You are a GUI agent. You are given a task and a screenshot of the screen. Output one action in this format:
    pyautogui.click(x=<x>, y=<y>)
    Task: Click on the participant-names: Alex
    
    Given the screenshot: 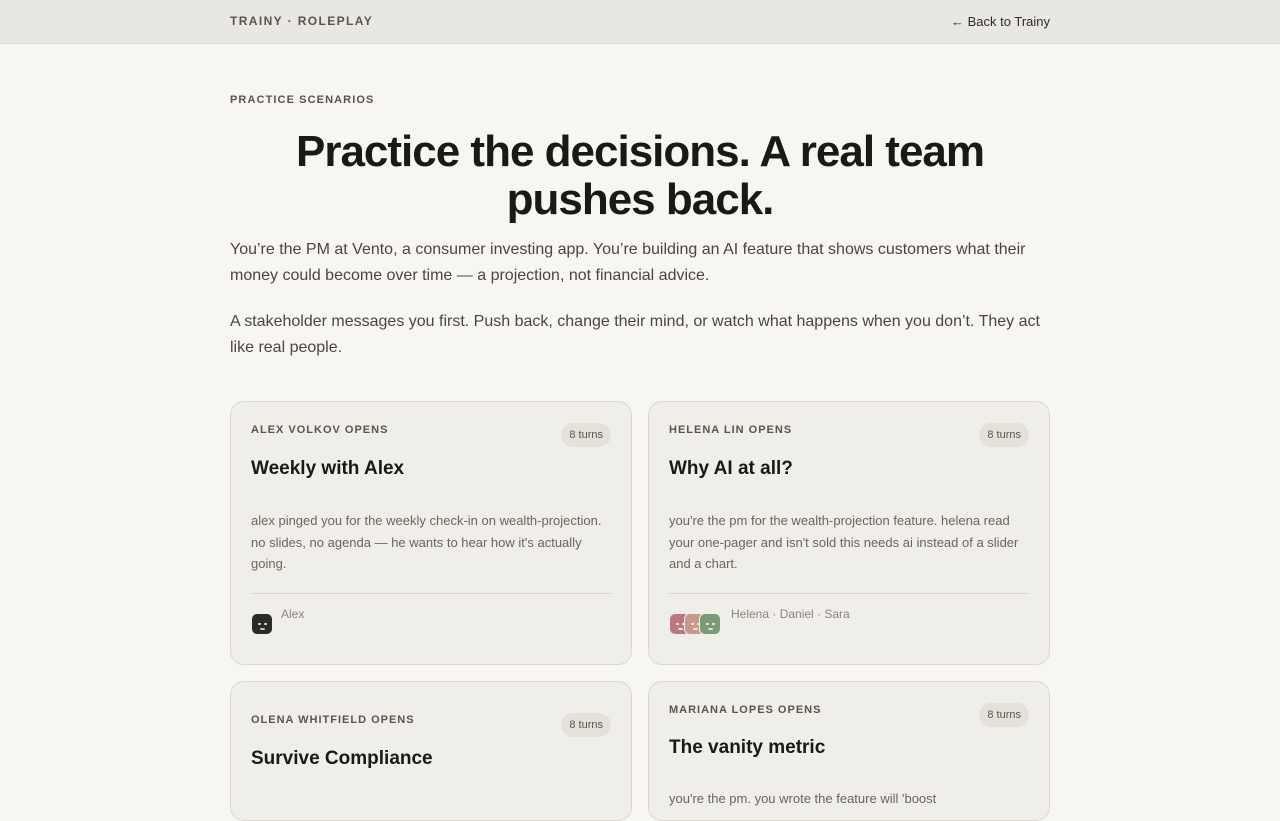 What is the action you would take?
    pyautogui.click(x=293, y=614)
    